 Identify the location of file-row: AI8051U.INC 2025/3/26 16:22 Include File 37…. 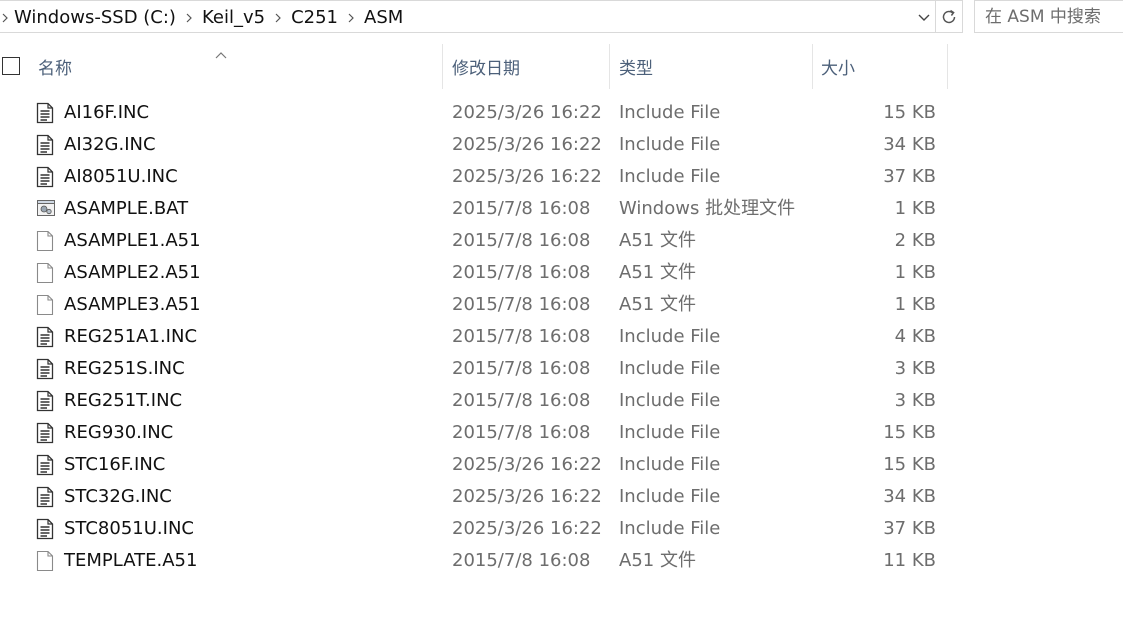
(474, 177).